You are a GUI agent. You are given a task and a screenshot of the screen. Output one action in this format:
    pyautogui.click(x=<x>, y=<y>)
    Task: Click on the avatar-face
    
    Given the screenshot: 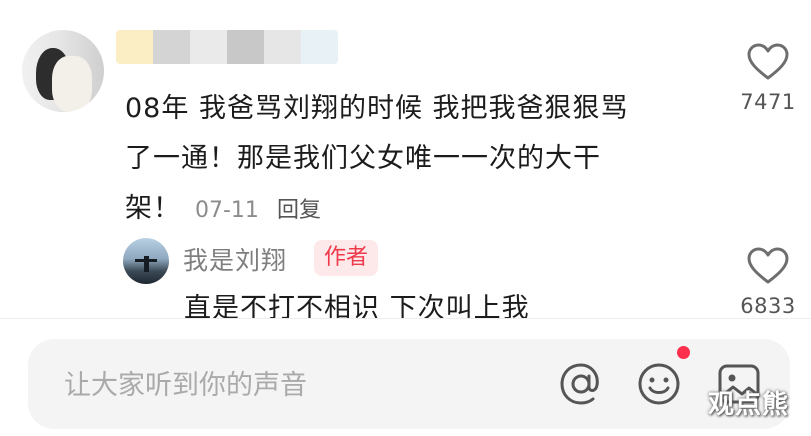 What is the action you would take?
    pyautogui.click(x=72, y=84)
    